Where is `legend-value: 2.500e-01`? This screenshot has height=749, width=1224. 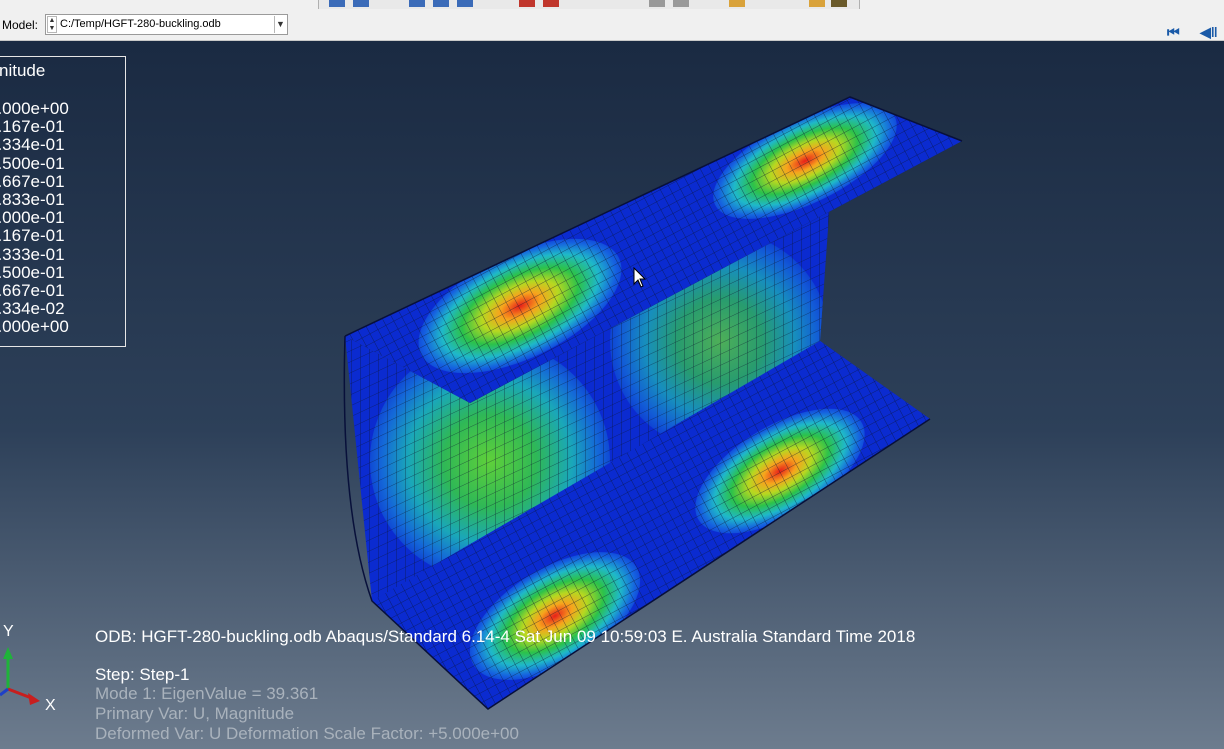 legend-value: 2.500e-01 is located at coordinates (32, 272).